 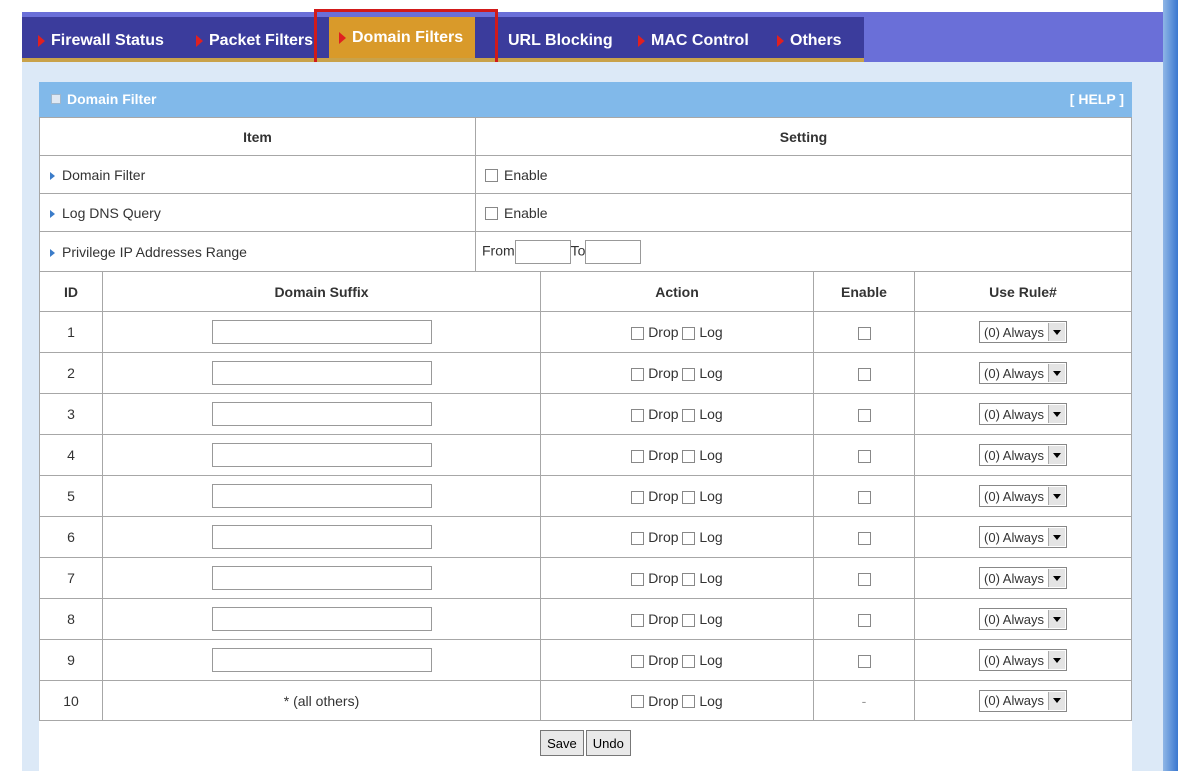 What do you see at coordinates (257, 251) in the screenshot?
I see `setting-label-privilege-ip: Privilege IP Addresses Range` at bounding box center [257, 251].